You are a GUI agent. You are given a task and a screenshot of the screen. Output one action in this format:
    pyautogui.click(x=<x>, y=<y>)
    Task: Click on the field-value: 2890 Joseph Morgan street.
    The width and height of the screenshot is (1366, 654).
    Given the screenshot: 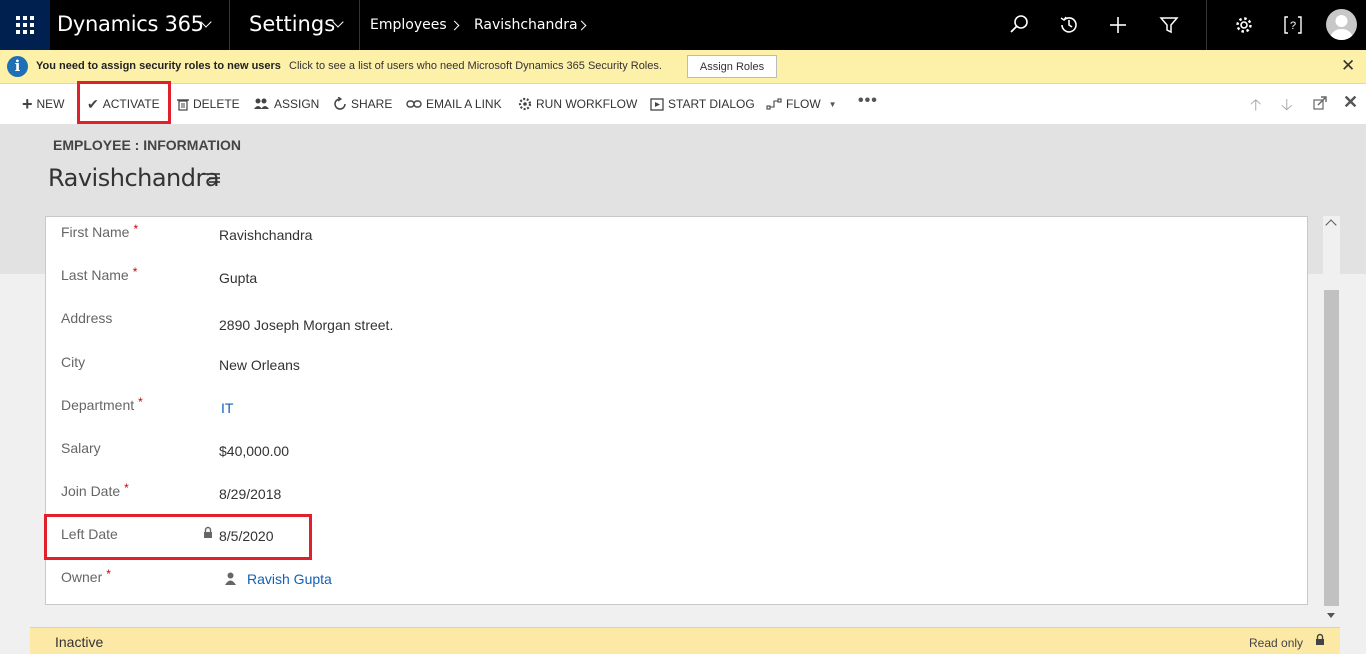 What is the action you would take?
    pyautogui.click(x=306, y=325)
    